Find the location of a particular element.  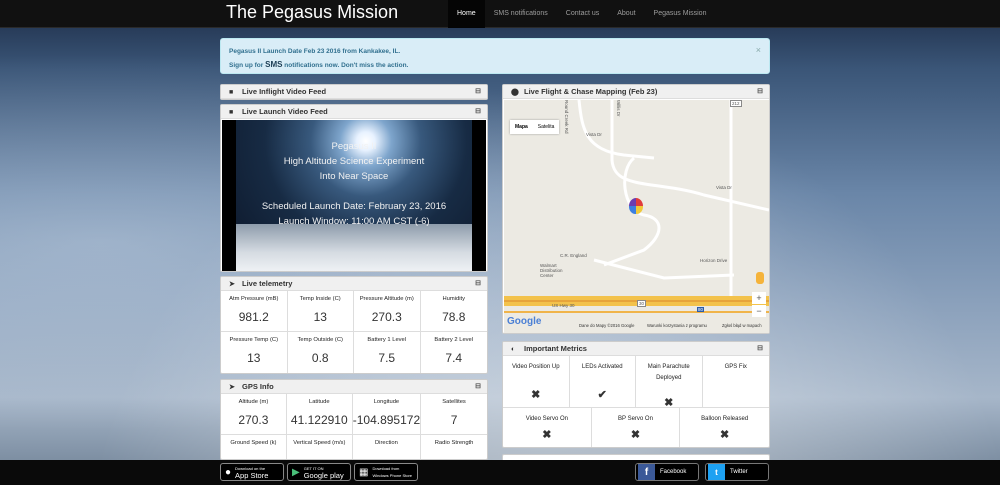

map-place-label: Walmart Distribution Center is located at coordinates (551, 270).